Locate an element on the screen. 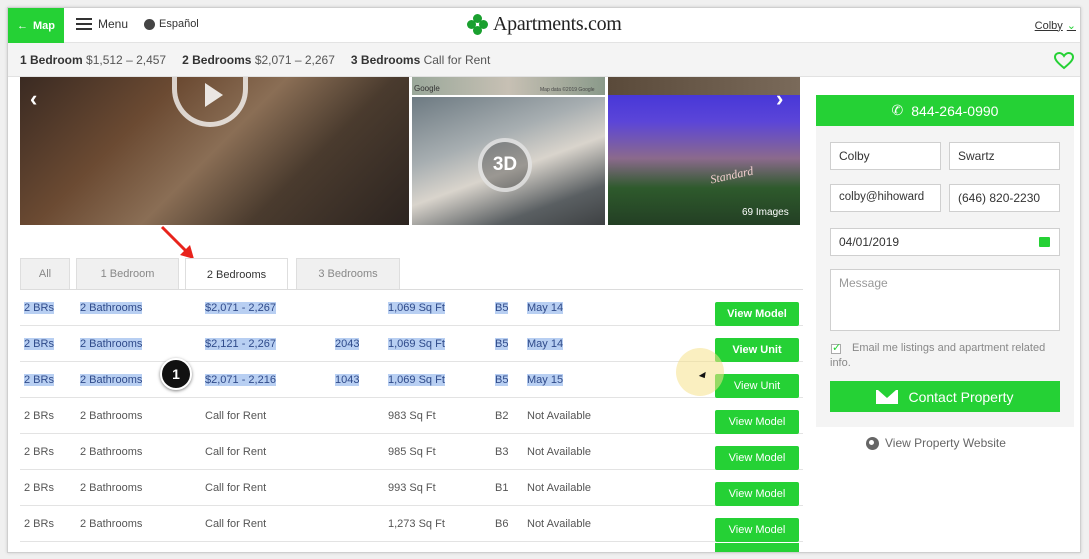 Image resolution: width=1089 pixels, height=559 pixels. view-property-website-link: View Property Website is located at coordinates (936, 443).